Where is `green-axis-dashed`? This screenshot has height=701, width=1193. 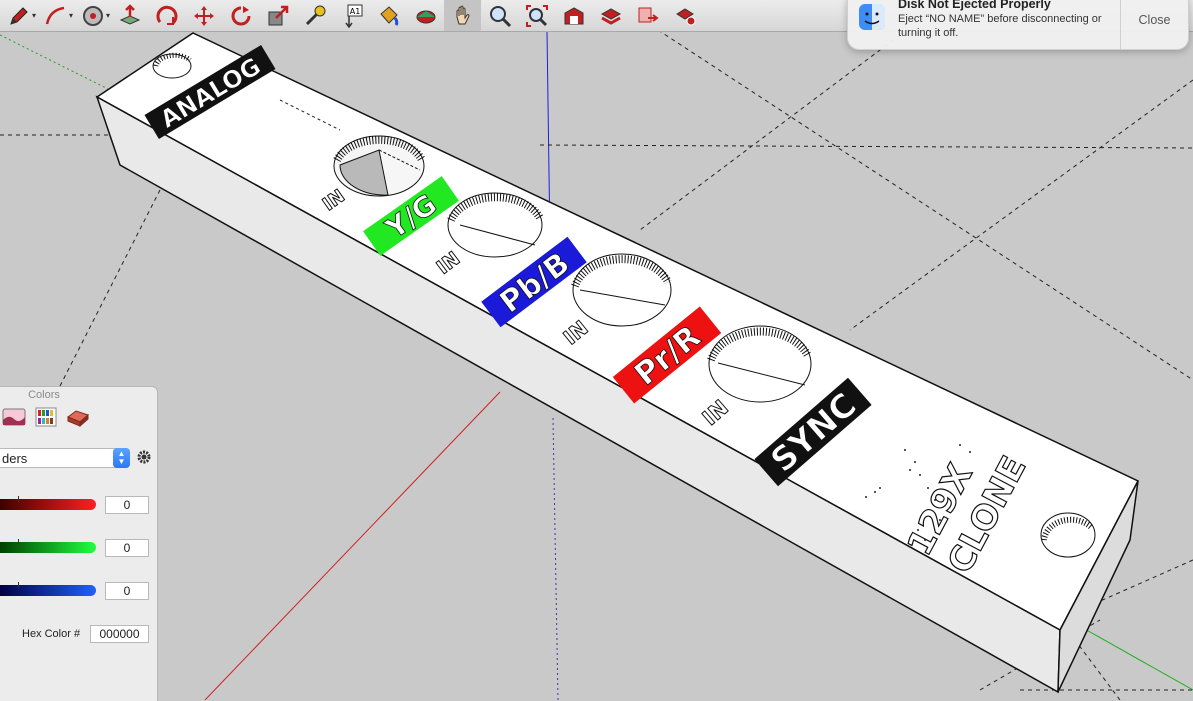
green-axis-dashed is located at coordinates (60, 65).